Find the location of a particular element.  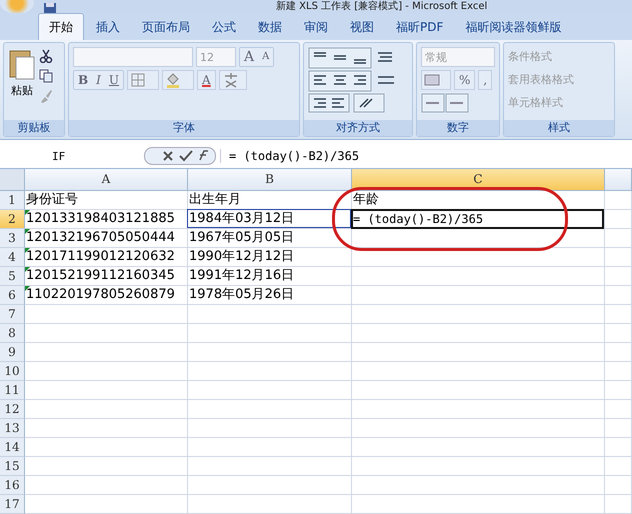

row-header: 16 is located at coordinates (12, 485).